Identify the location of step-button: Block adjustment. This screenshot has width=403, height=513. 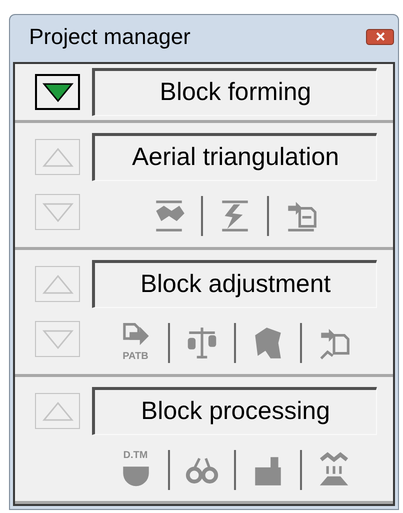
(234, 284).